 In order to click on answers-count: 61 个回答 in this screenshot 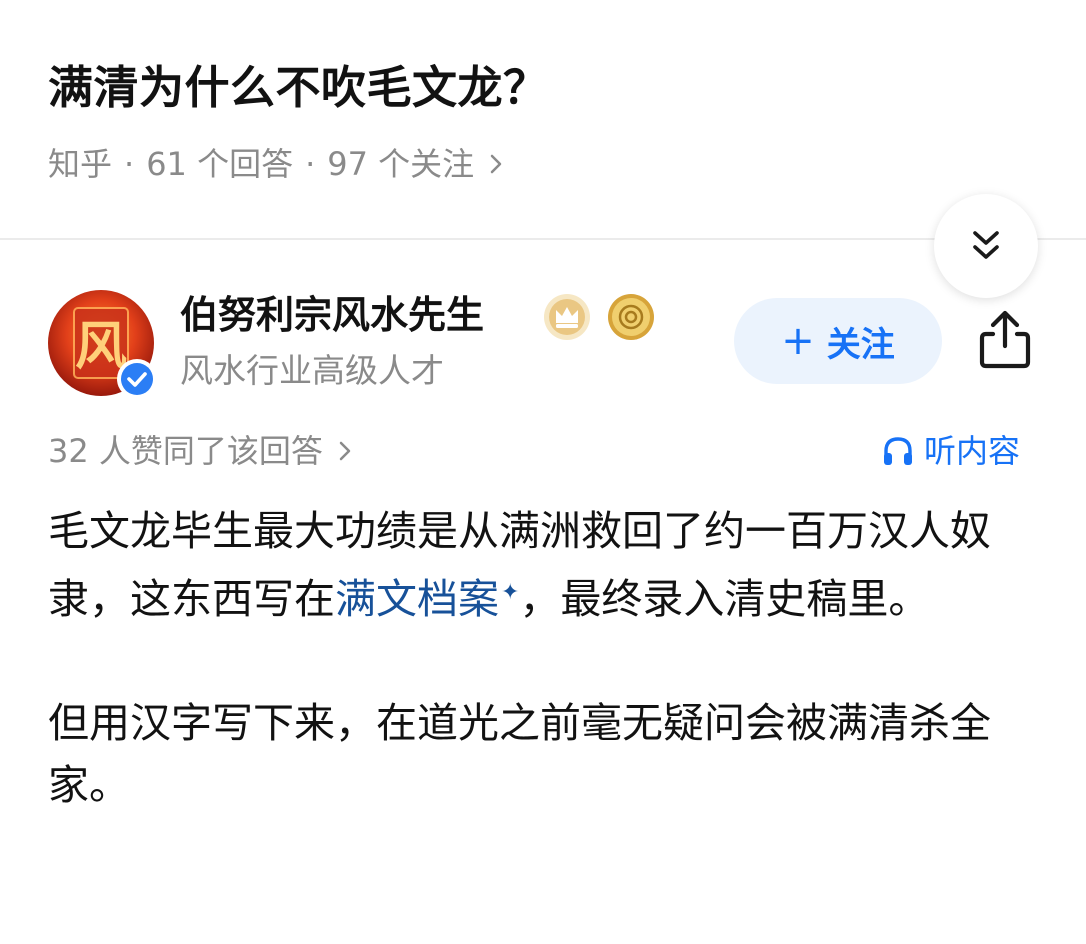, I will do `click(220, 164)`.